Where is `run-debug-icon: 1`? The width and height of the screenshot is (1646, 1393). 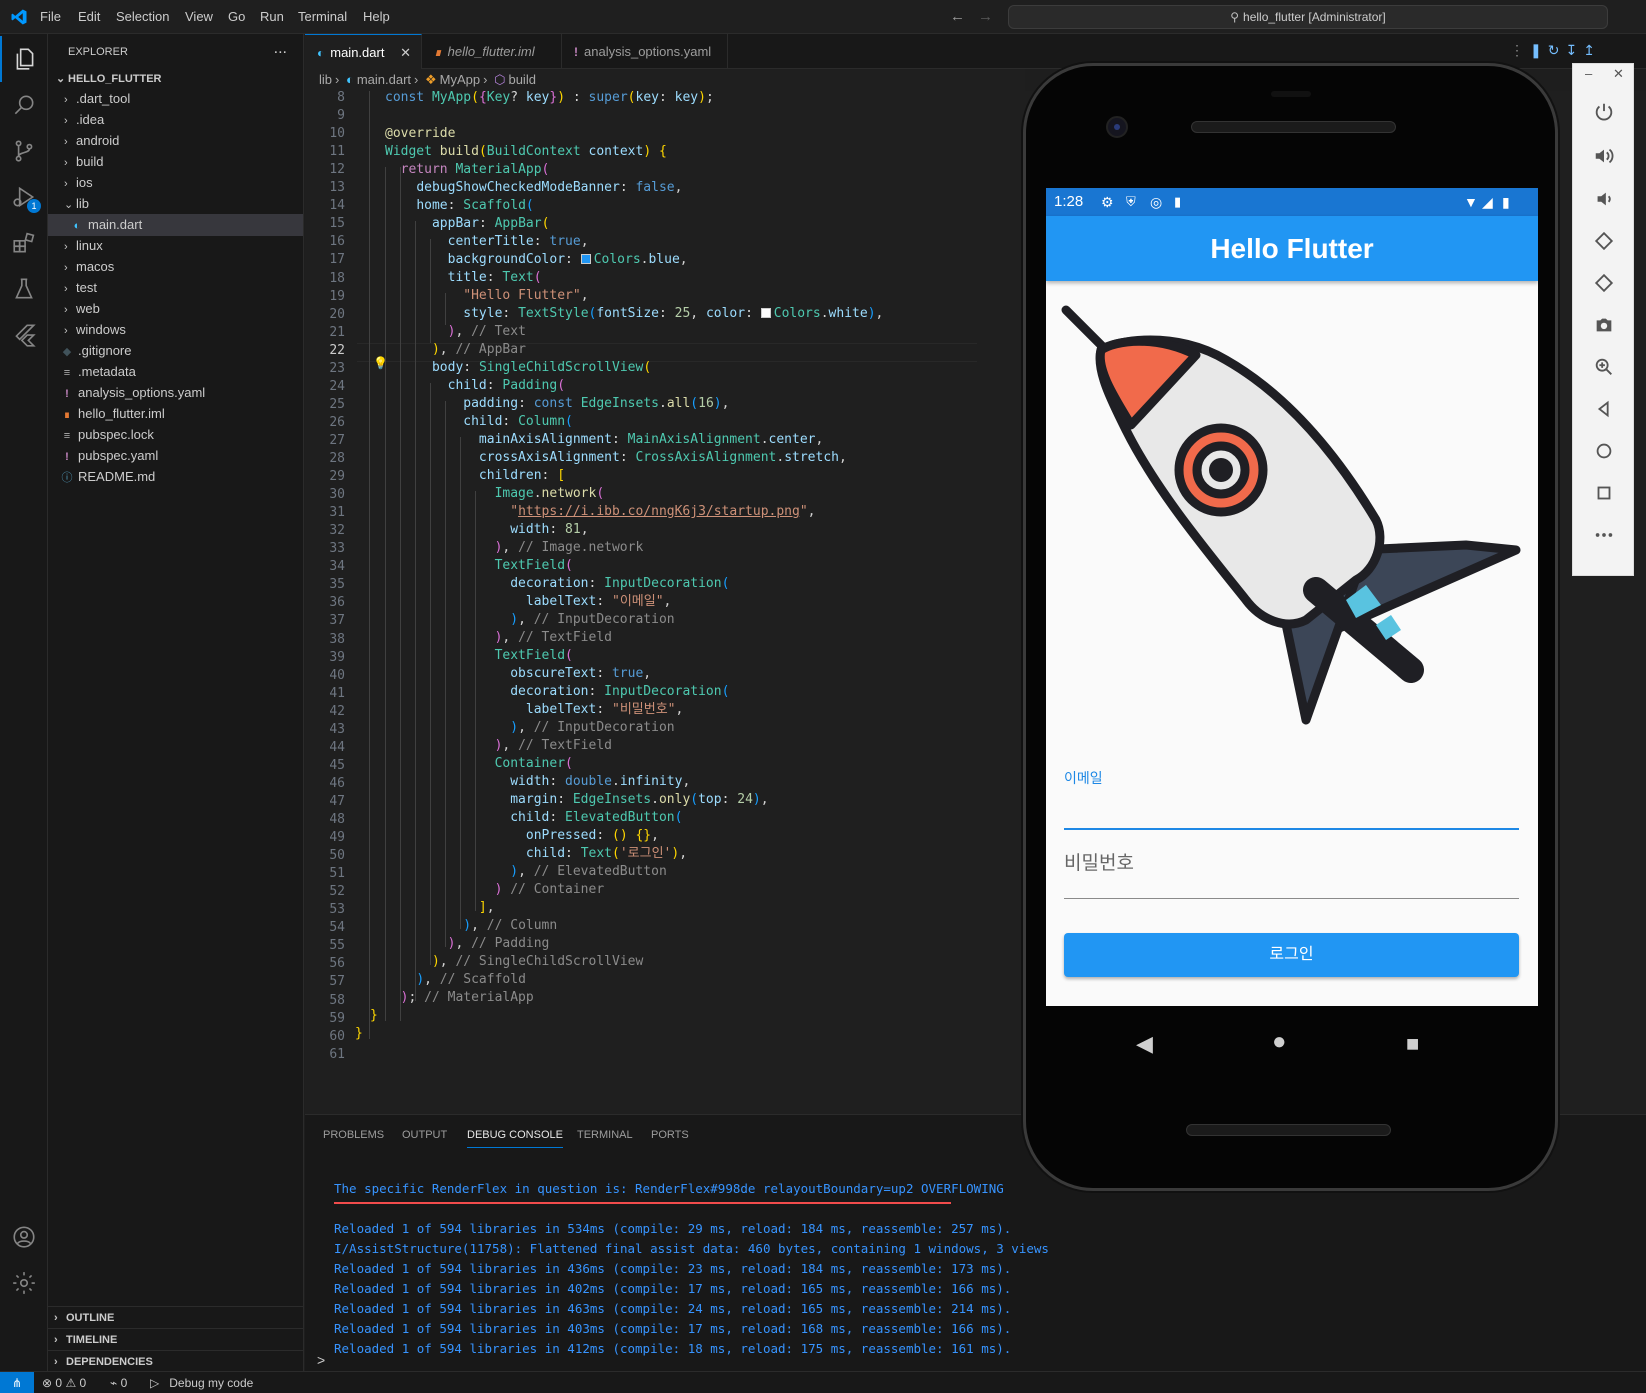 run-debug-icon: 1 is located at coordinates (24, 197).